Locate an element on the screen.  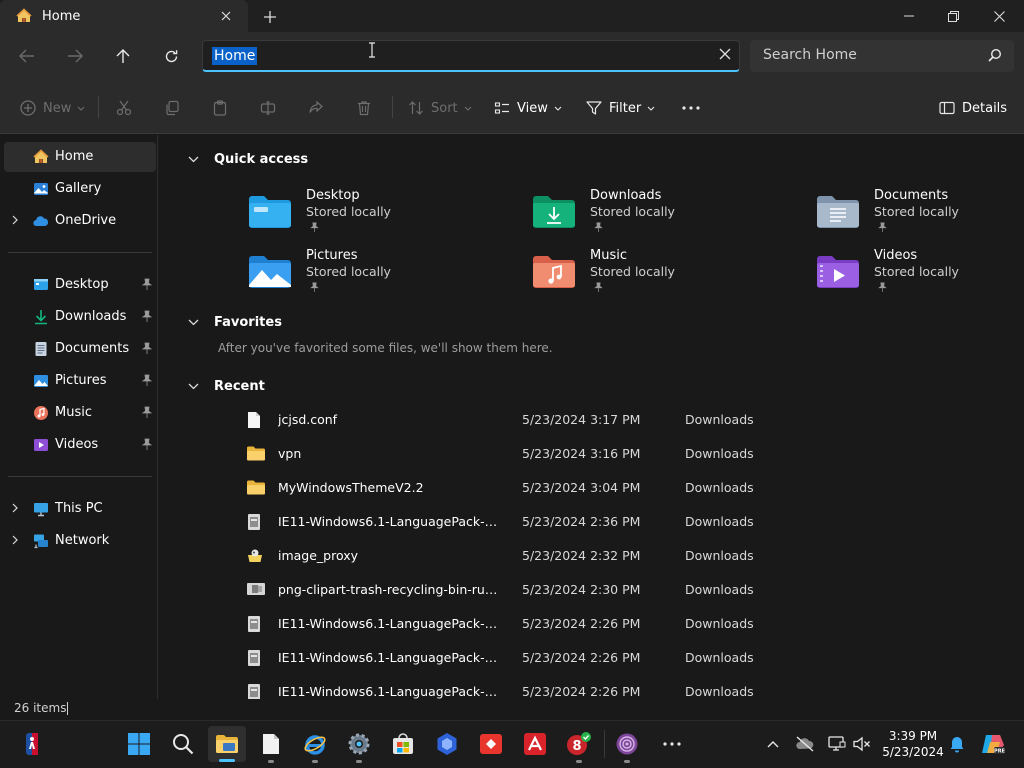
details-button: Details is located at coordinates (973, 108).